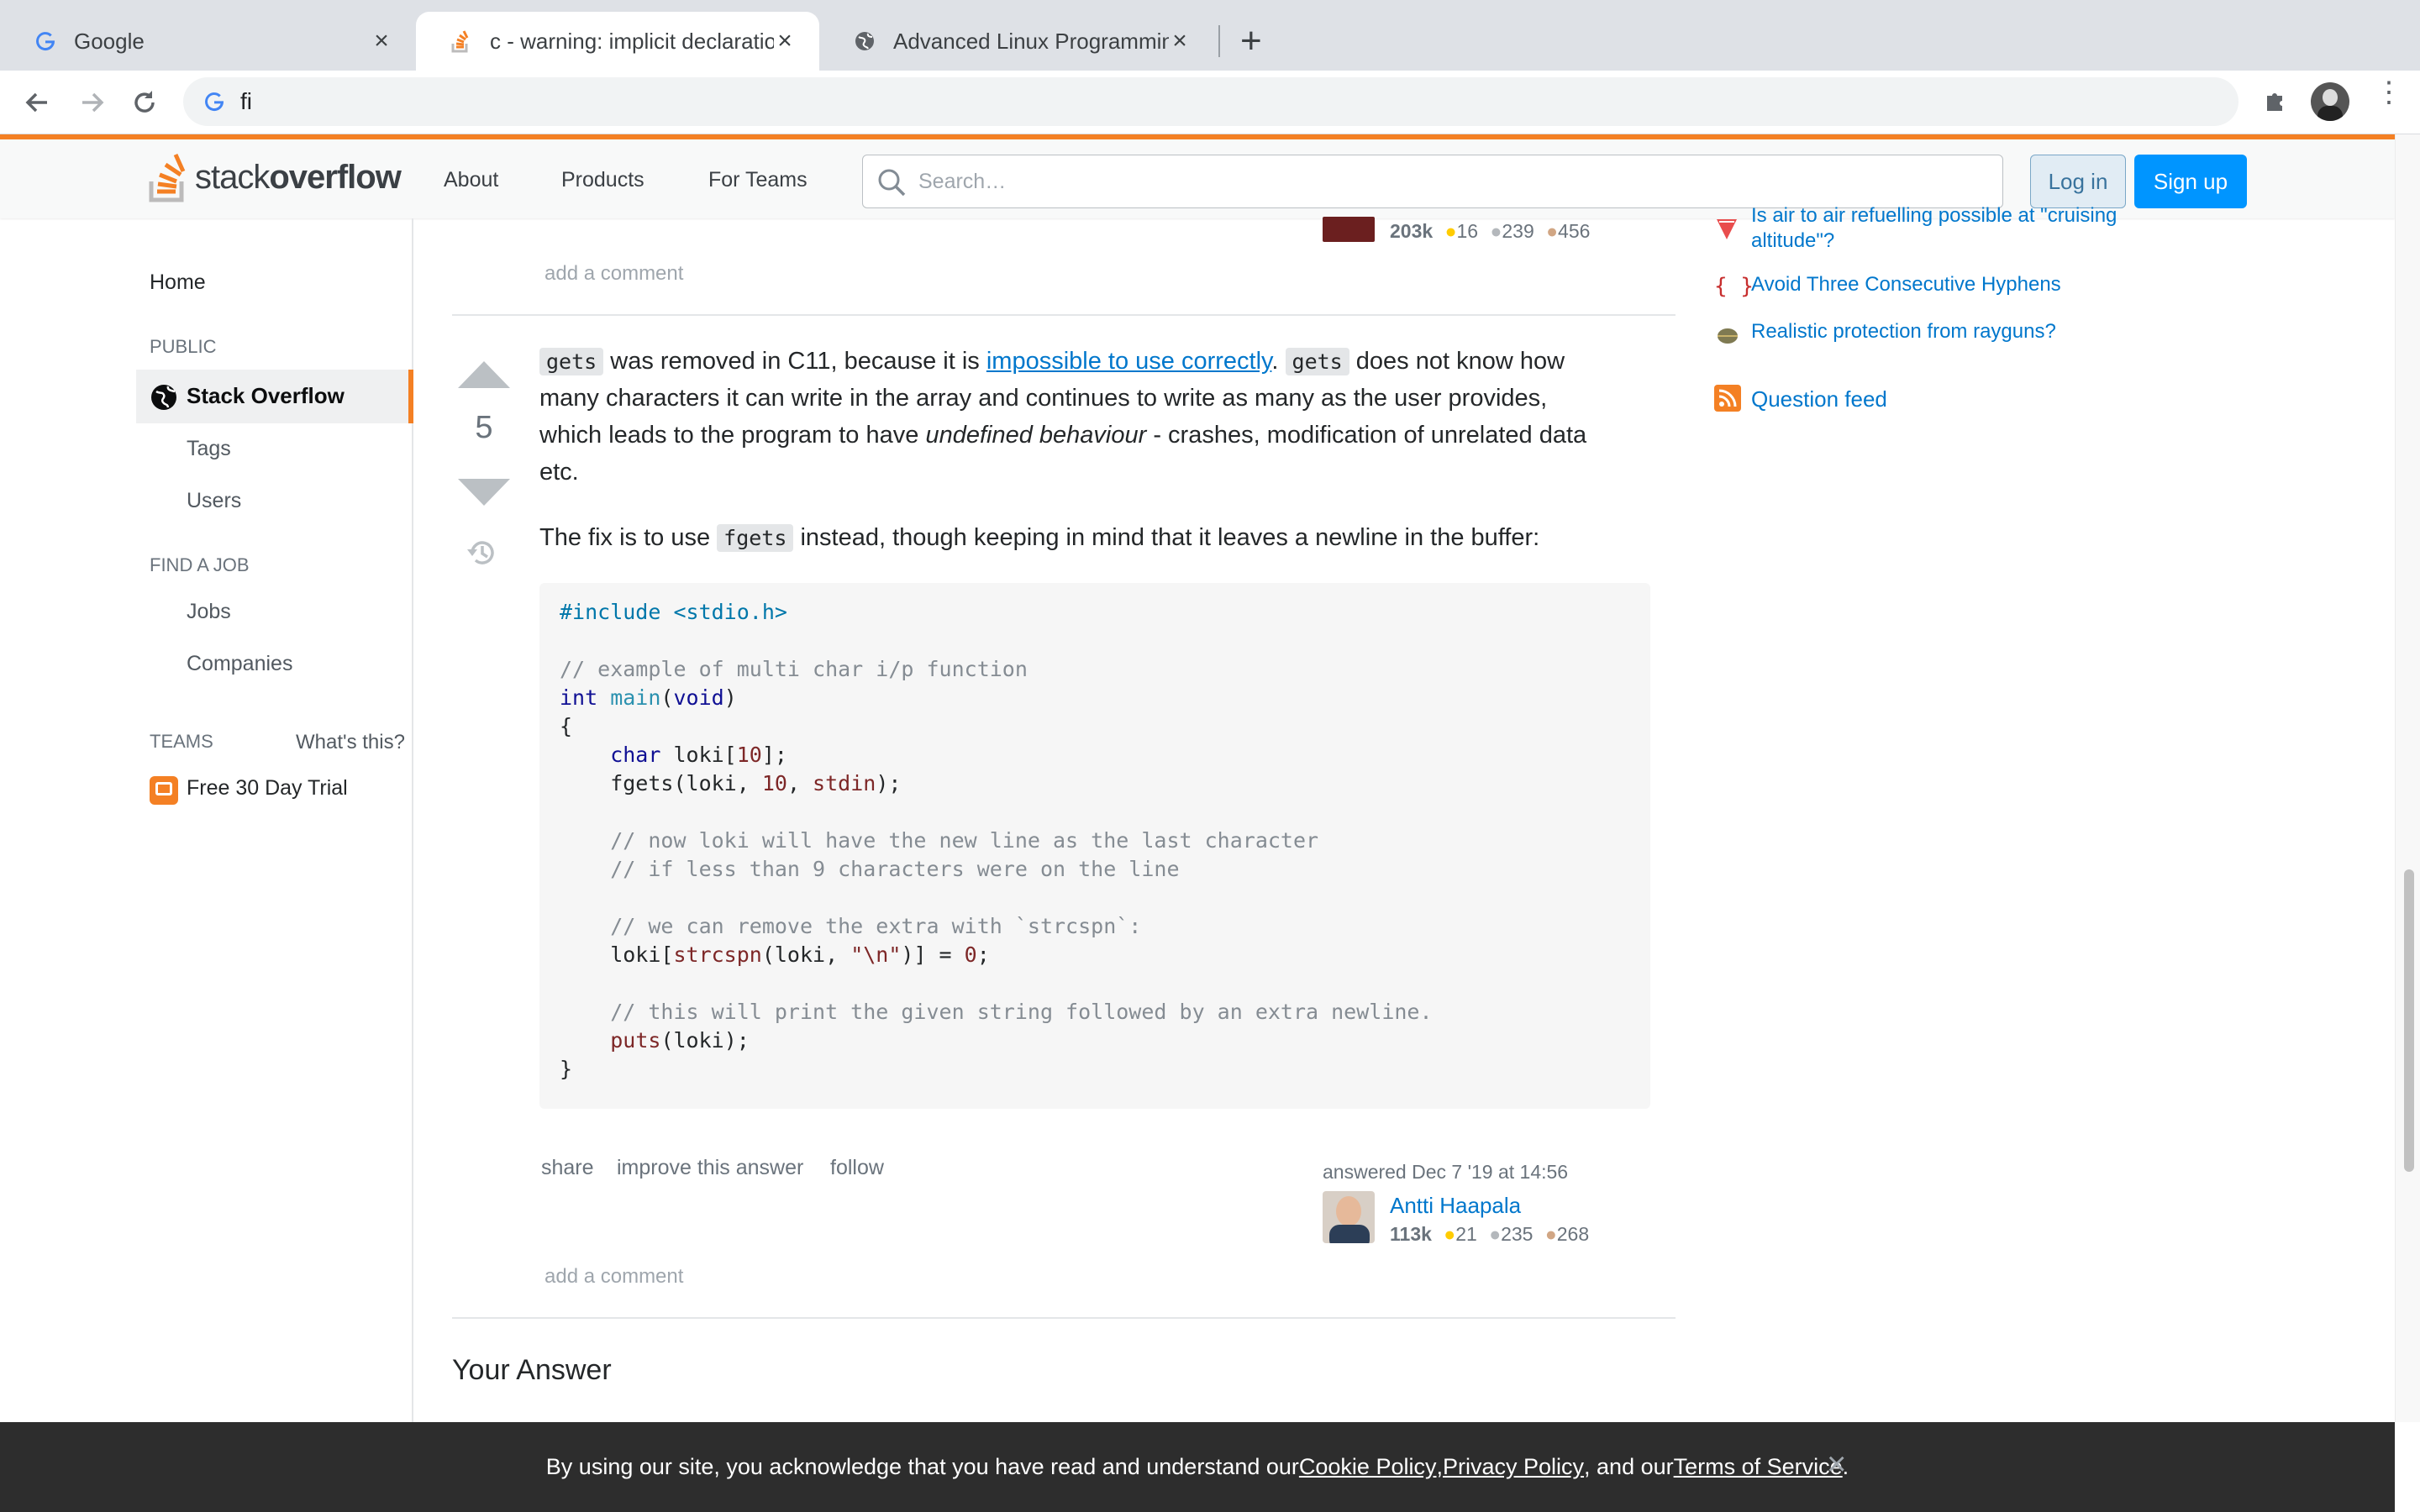  I want to click on improve-link: improve this answer, so click(710, 1168).